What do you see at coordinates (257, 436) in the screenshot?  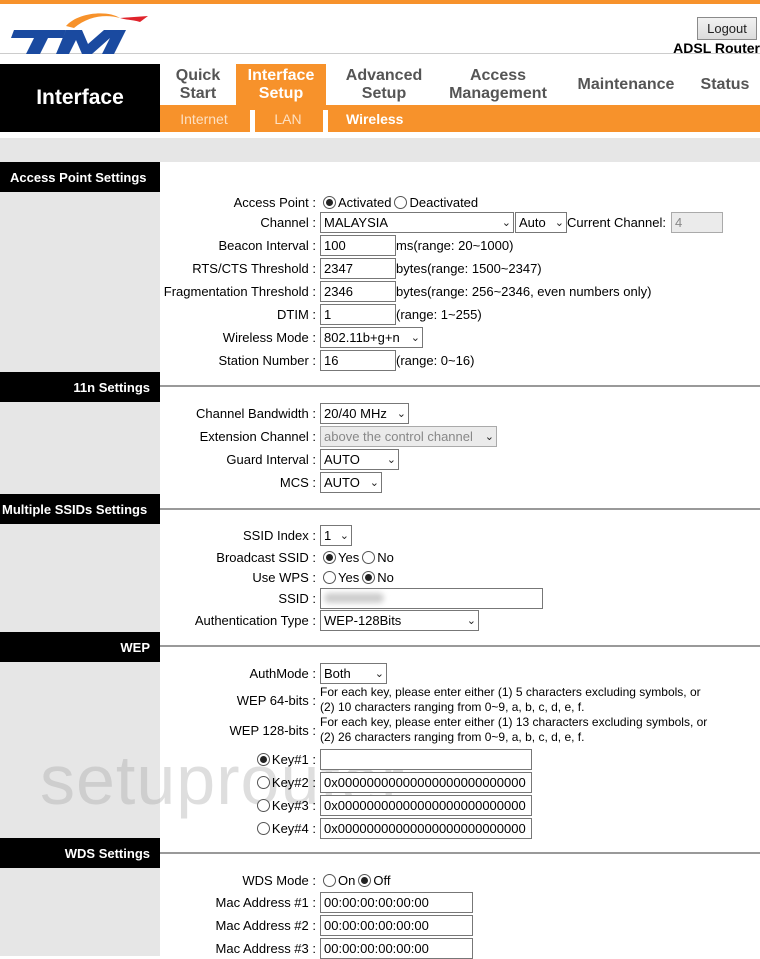 I see `label-extension-channel: Extension Channel :` at bounding box center [257, 436].